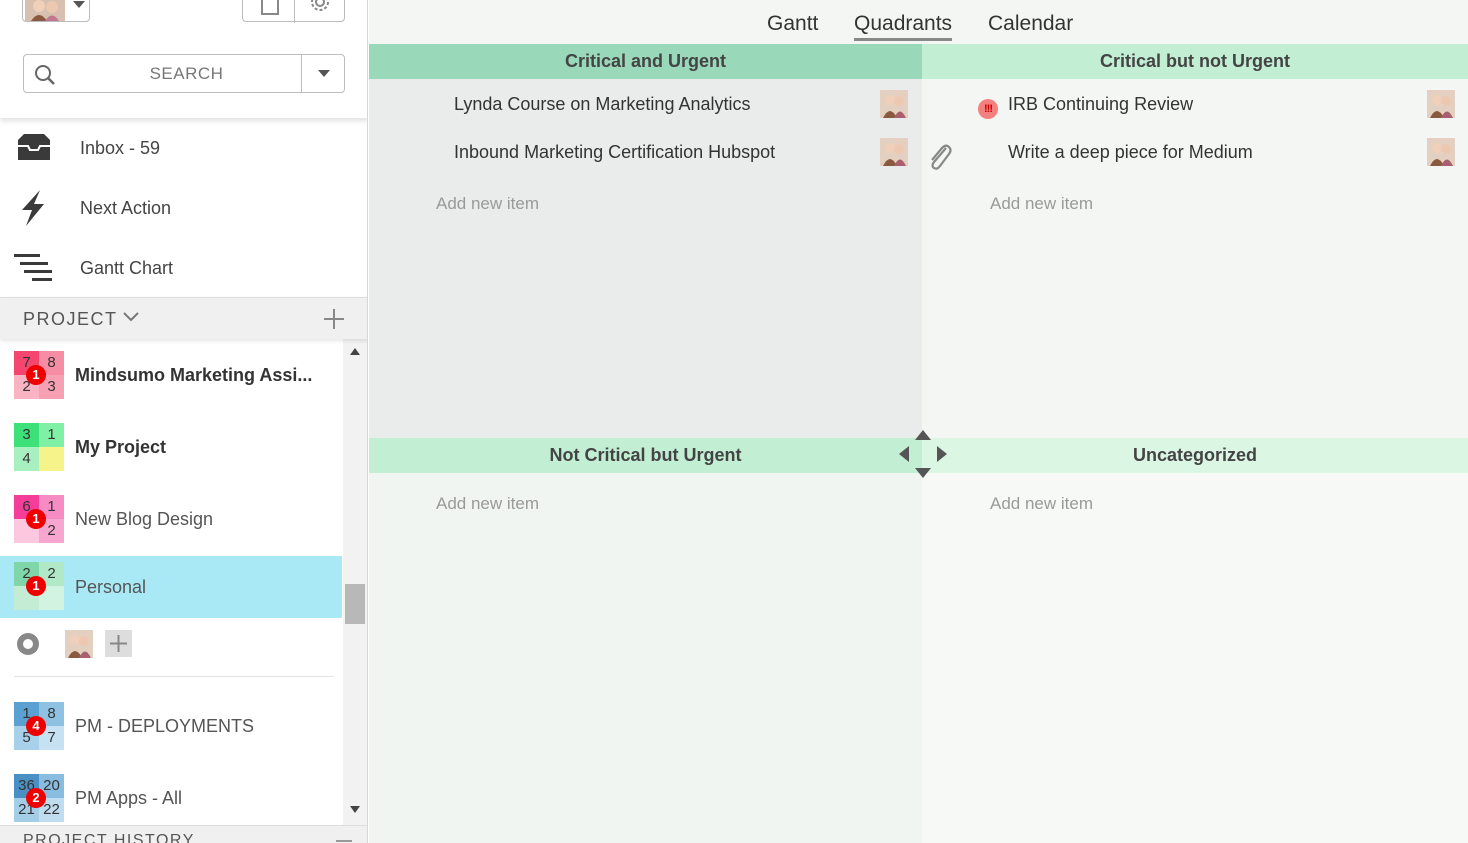 This screenshot has height=843, width=1468. I want to click on project-quadrant-icon: 36 20 21 22 2, so click(39, 798).